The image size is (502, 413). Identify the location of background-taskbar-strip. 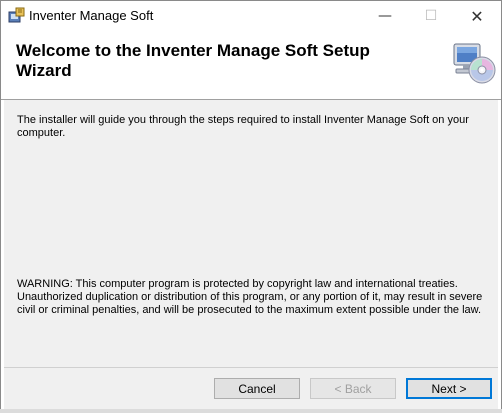
(251, 411).